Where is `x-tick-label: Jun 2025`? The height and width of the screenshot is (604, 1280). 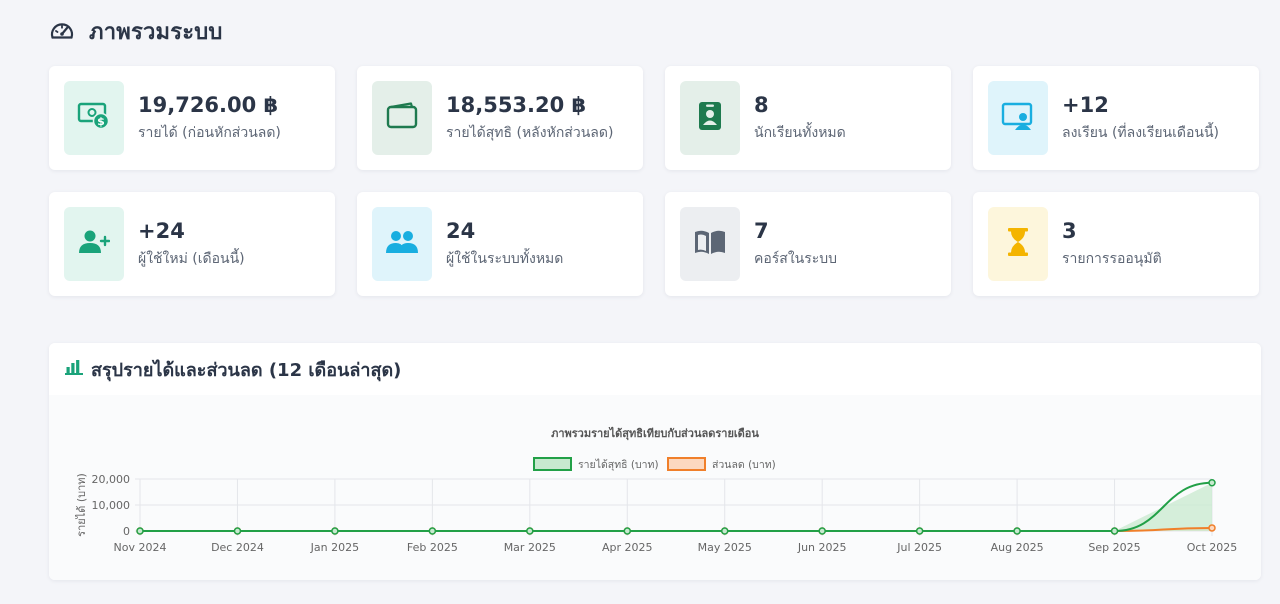 x-tick-label: Jun 2025 is located at coordinates (822, 547).